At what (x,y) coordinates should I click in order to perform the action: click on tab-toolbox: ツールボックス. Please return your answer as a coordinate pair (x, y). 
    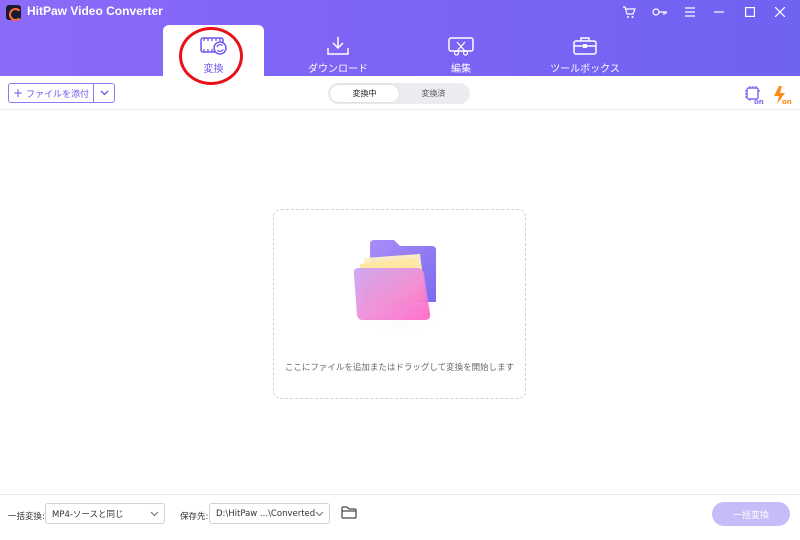
    Looking at the image, I should click on (585, 50).